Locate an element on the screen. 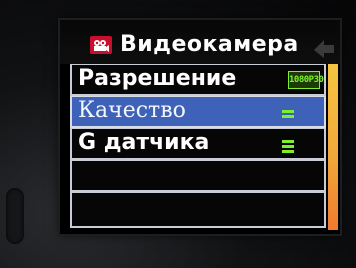 The image size is (356, 268). menu-item-g-sensor: G датчика is located at coordinates (198, 144).